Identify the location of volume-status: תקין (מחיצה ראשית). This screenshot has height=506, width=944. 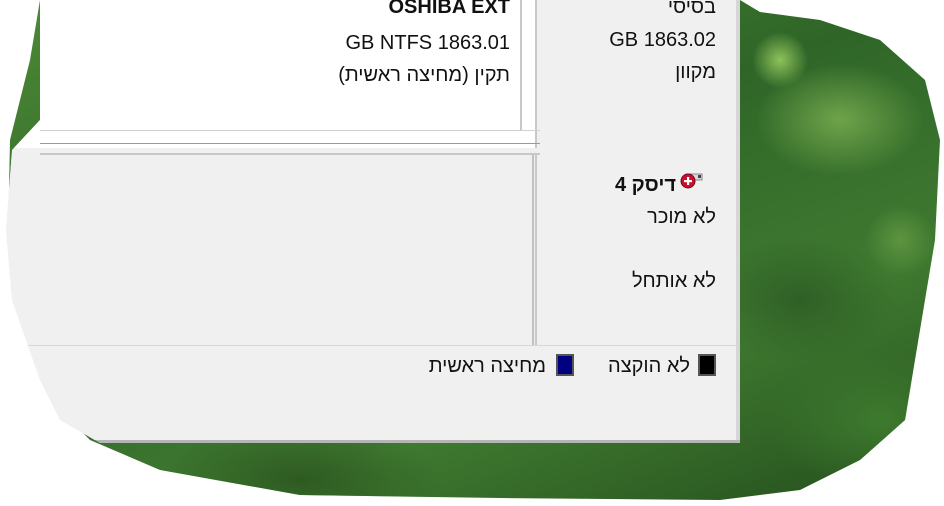
(424, 75).